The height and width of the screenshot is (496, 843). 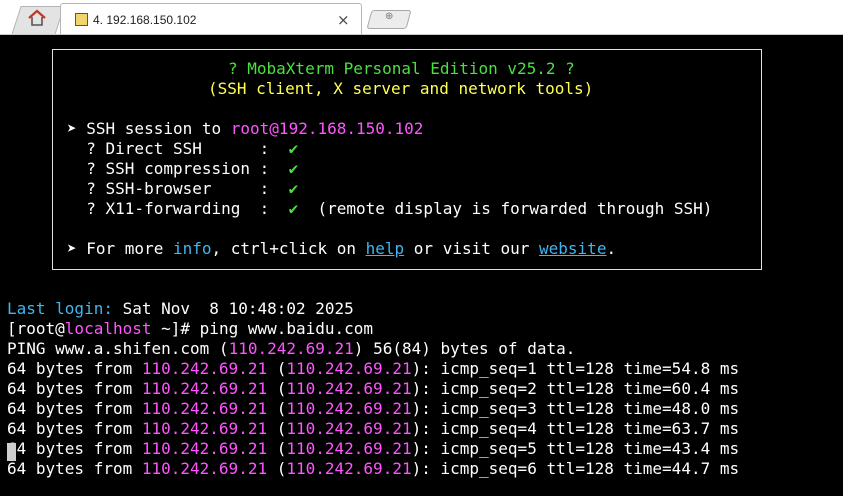 I want to click on banner-subtitle: (SSH client, X server and network tools), so click(x=401, y=88).